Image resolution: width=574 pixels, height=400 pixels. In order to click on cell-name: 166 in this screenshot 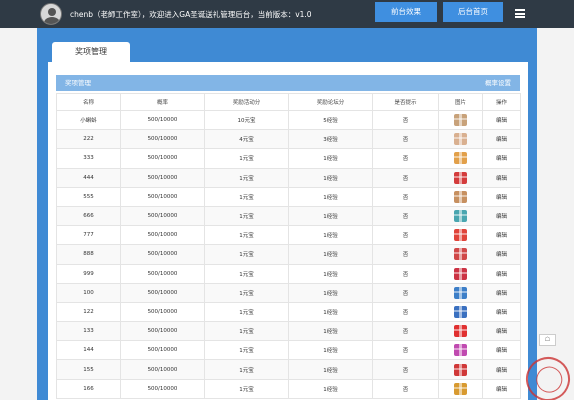, I will do `click(88, 388)`.